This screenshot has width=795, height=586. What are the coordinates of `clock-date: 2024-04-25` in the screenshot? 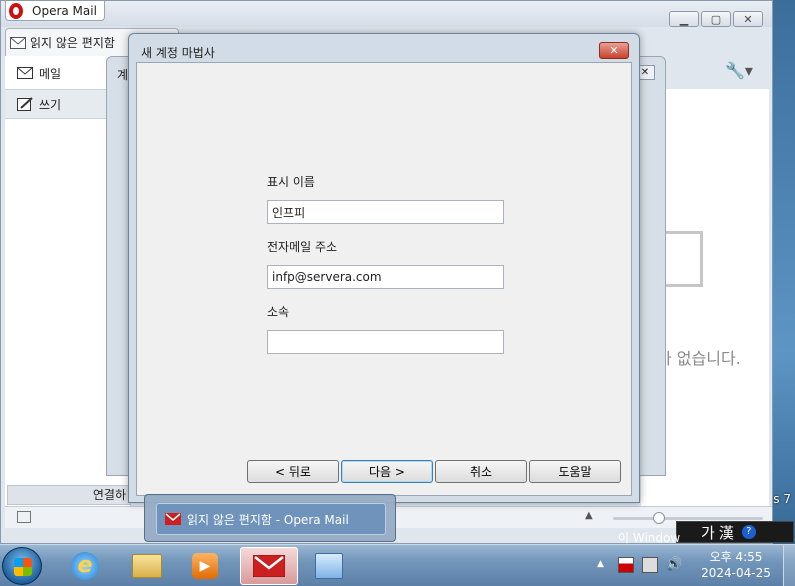 It's located at (736, 573).